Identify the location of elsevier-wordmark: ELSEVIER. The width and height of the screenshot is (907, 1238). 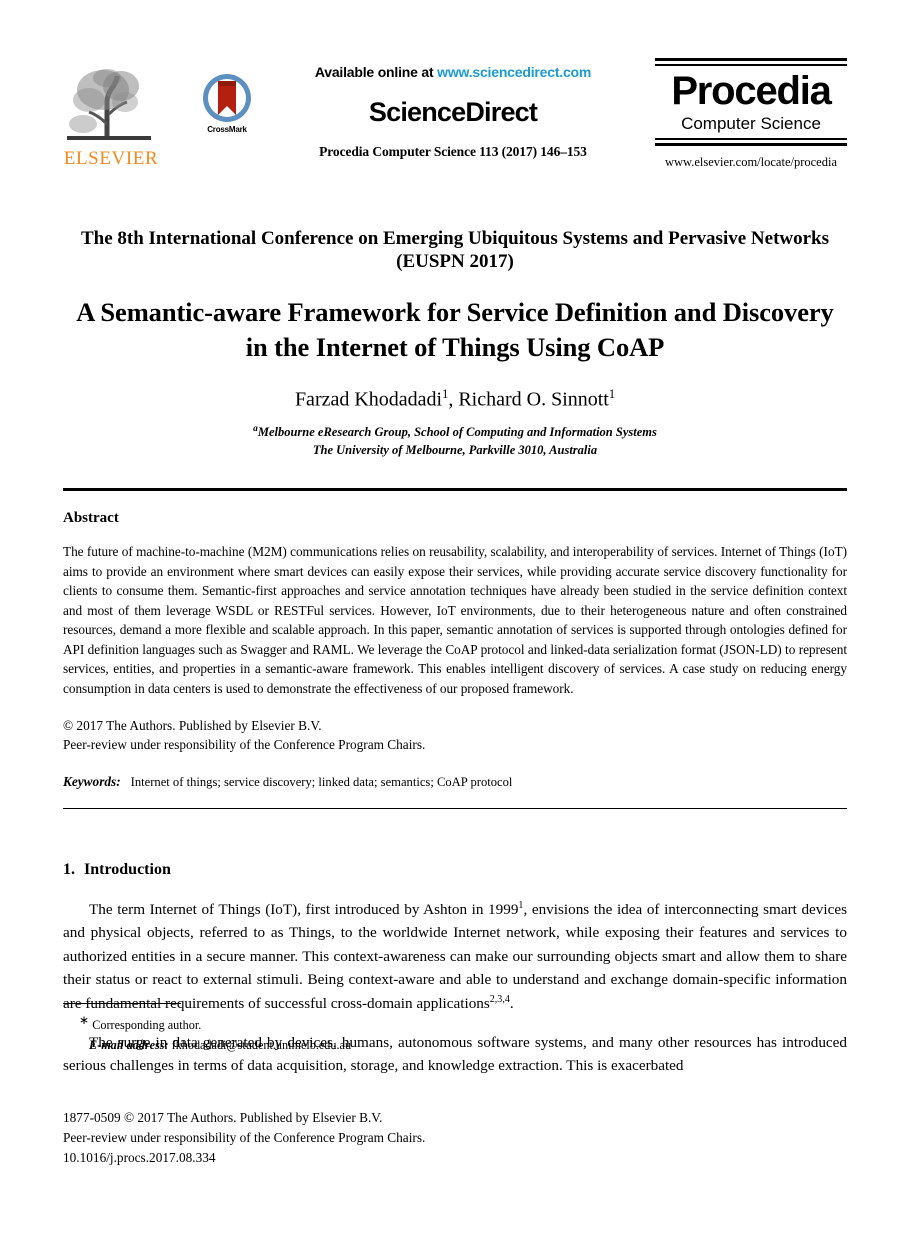
(111, 158).